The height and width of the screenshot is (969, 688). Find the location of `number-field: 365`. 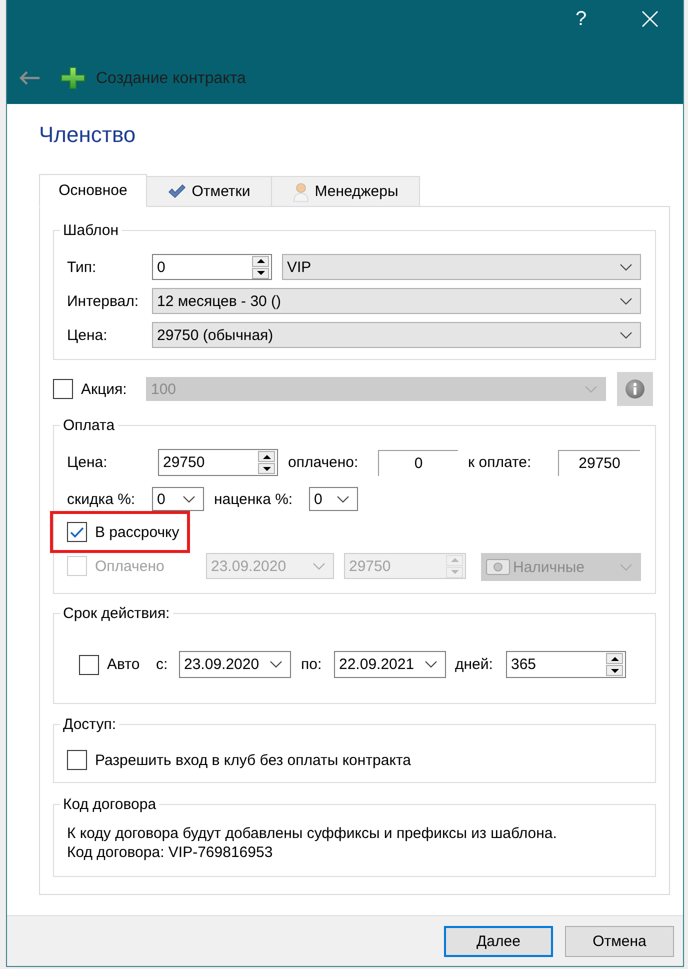

number-field: 365 is located at coordinates (566, 664).